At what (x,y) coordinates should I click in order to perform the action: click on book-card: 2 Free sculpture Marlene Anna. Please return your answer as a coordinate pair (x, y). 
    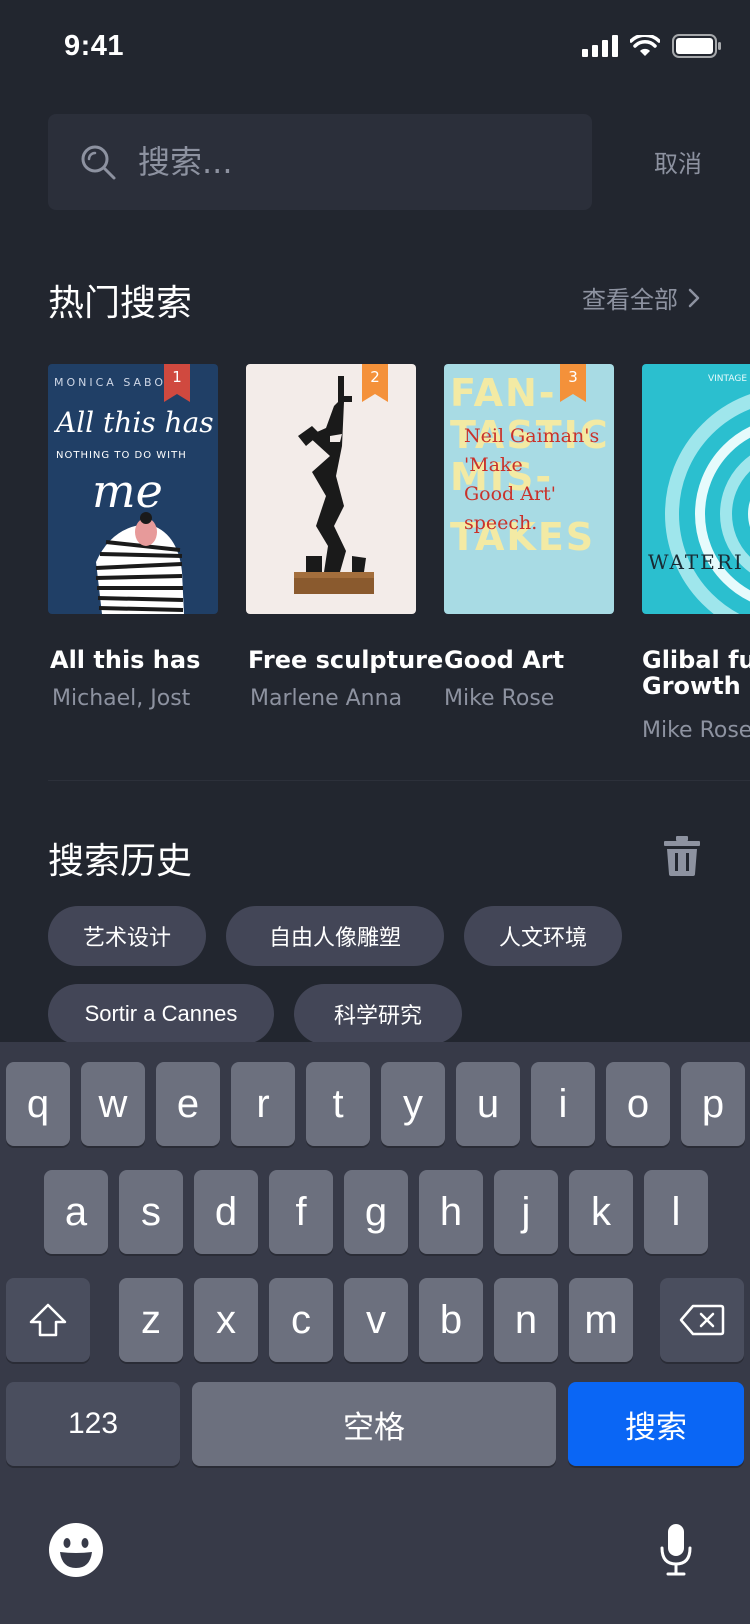
    Looking at the image, I should click on (344, 537).